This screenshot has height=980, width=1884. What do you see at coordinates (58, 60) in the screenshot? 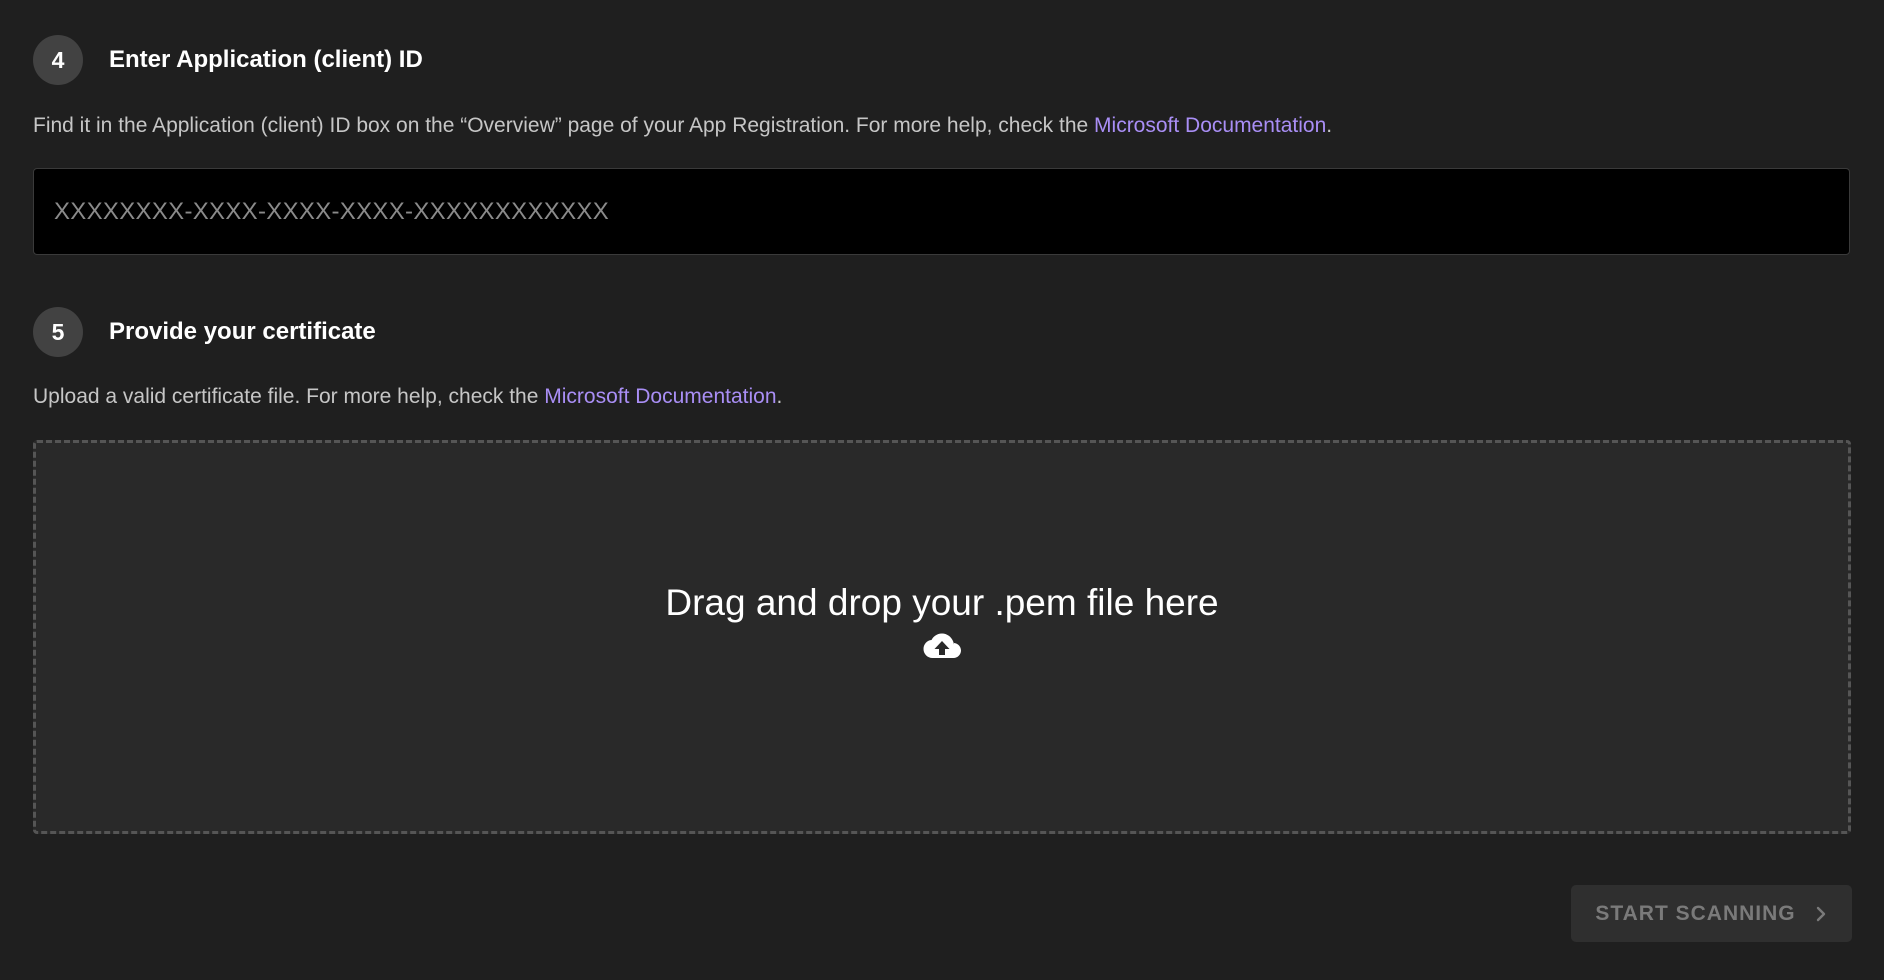
I see `step-4-badge: 4` at bounding box center [58, 60].